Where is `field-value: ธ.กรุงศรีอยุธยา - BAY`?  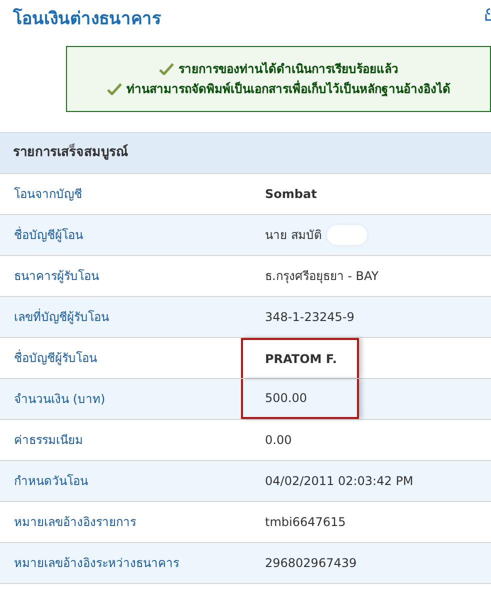
field-value: ธ.กรุงศรีอยุธยา - BAY is located at coordinates (322, 277).